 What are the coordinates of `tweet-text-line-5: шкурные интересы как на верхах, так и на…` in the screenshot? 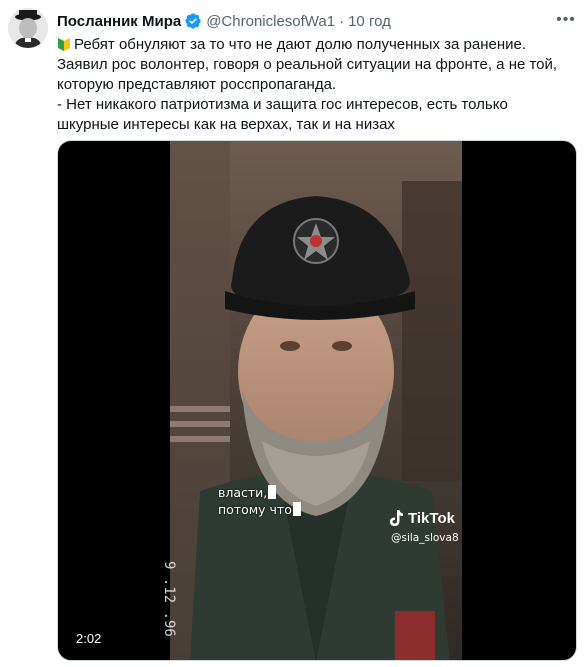 It's located at (226, 124).